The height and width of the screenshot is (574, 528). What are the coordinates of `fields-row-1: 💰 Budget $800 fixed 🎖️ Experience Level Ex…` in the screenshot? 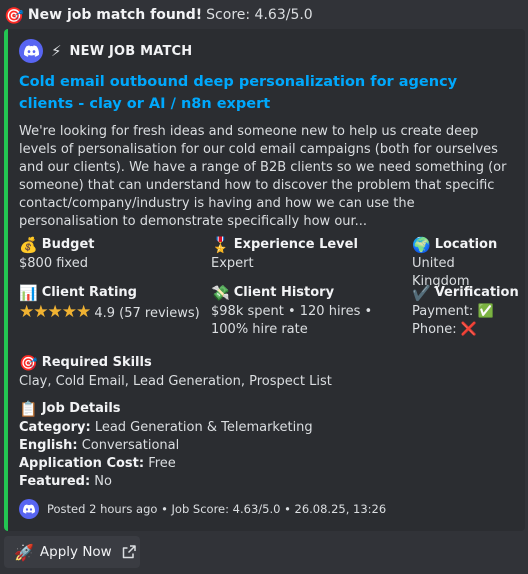 It's located at (266, 262).